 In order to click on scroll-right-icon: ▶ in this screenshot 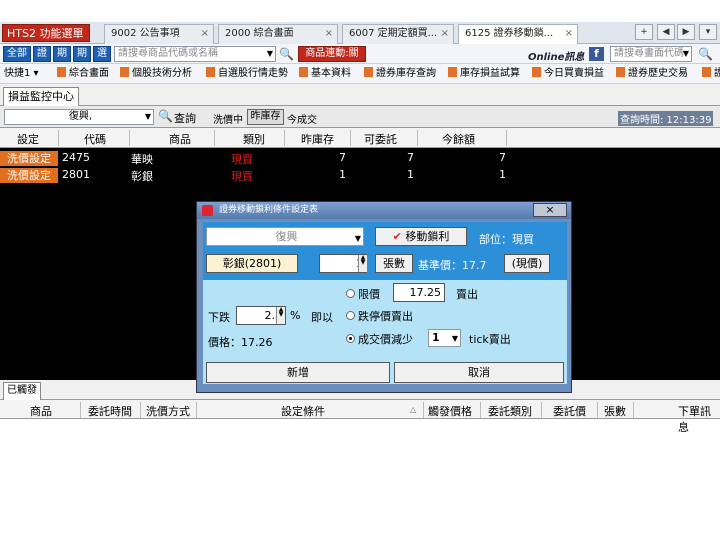, I will do `click(686, 32)`.